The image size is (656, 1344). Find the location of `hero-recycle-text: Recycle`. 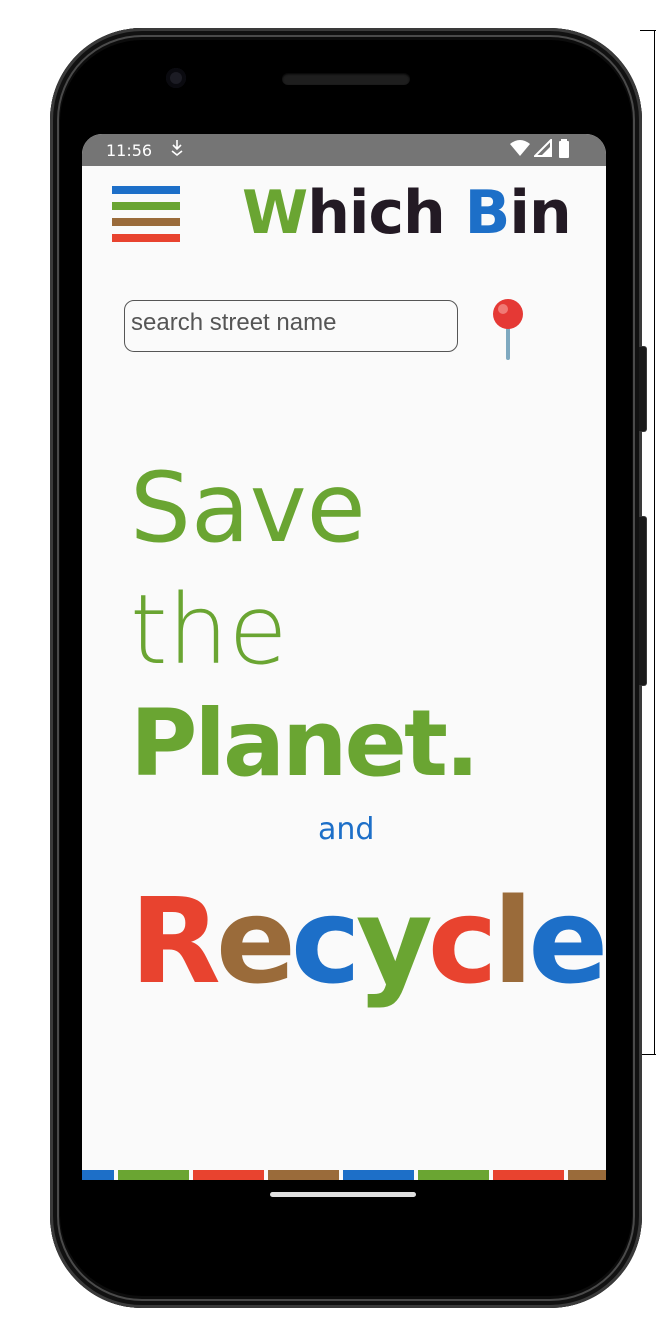

hero-recycle-text: Recycle is located at coordinates (368, 941).